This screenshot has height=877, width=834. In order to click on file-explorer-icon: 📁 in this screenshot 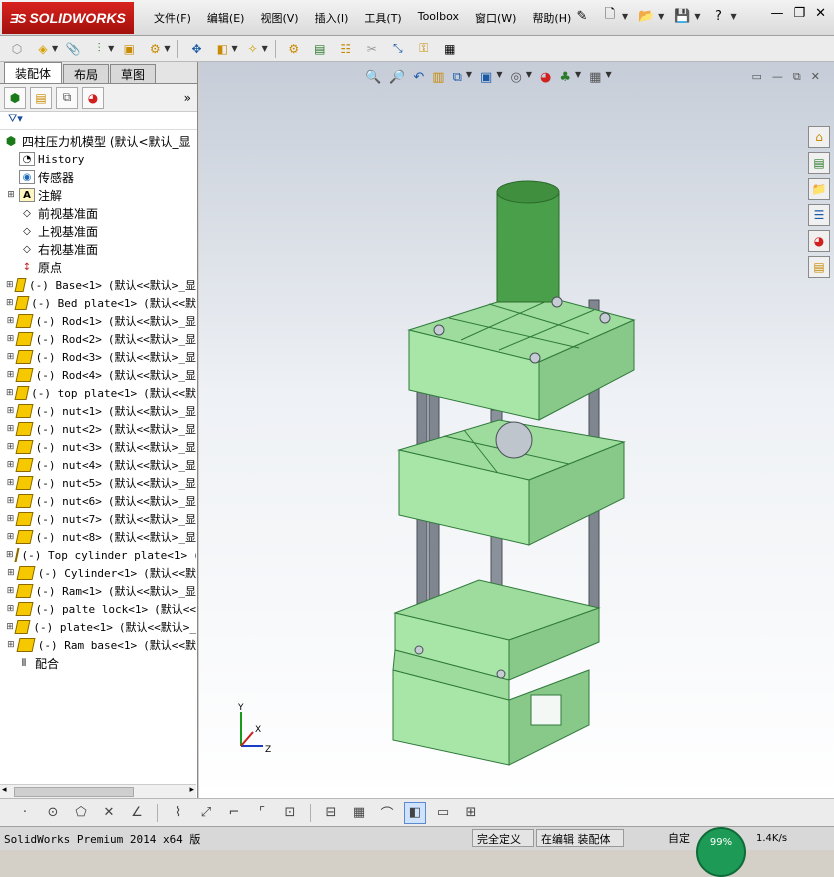, I will do `click(819, 189)`.